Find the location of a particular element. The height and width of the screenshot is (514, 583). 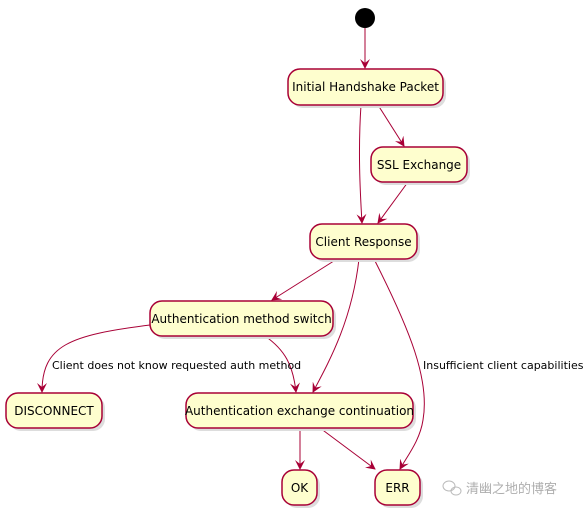

node-err: ERR is located at coordinates (398, 488).